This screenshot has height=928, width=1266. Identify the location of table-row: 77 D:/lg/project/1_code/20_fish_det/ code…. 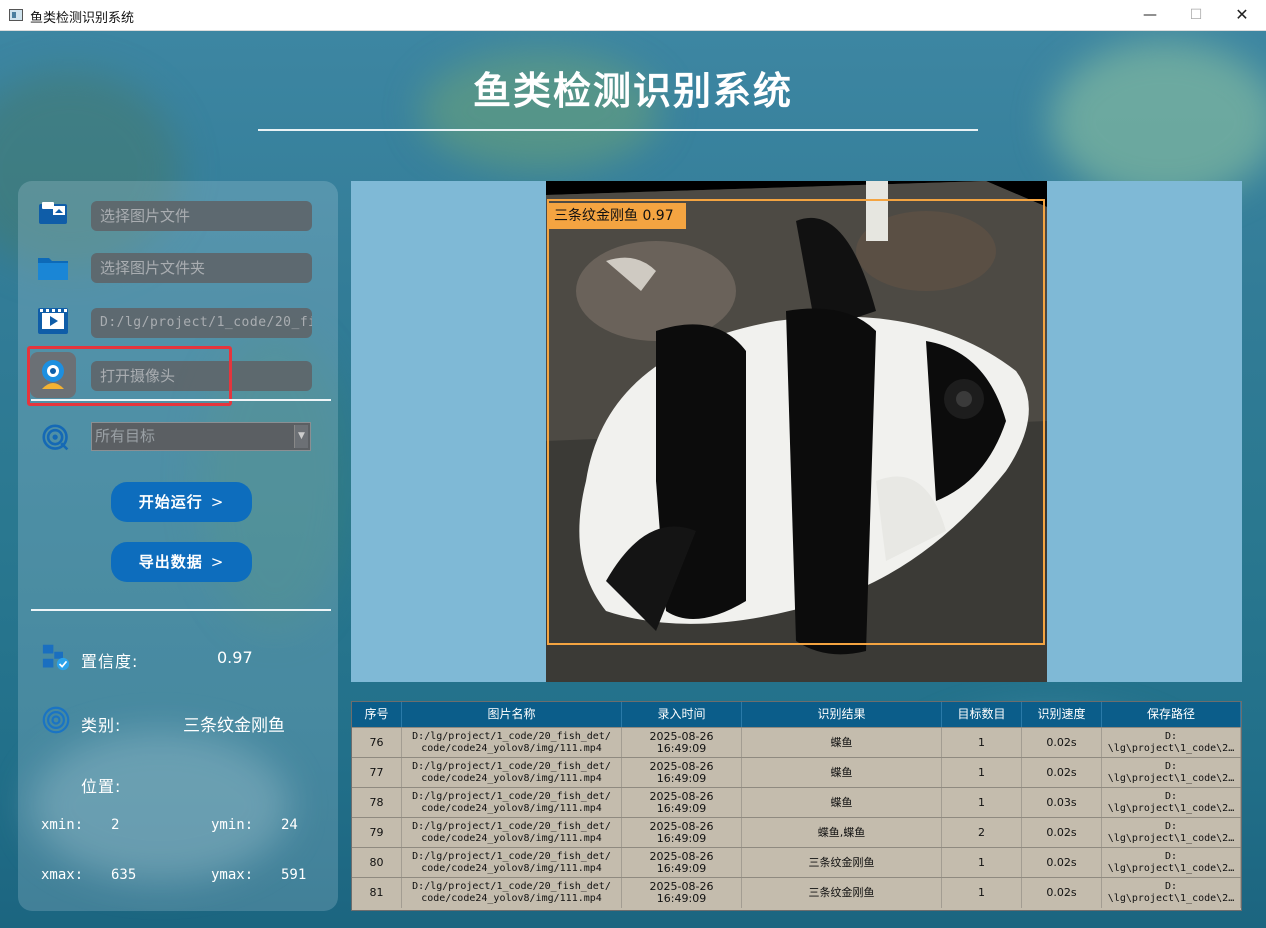
(796, 772).